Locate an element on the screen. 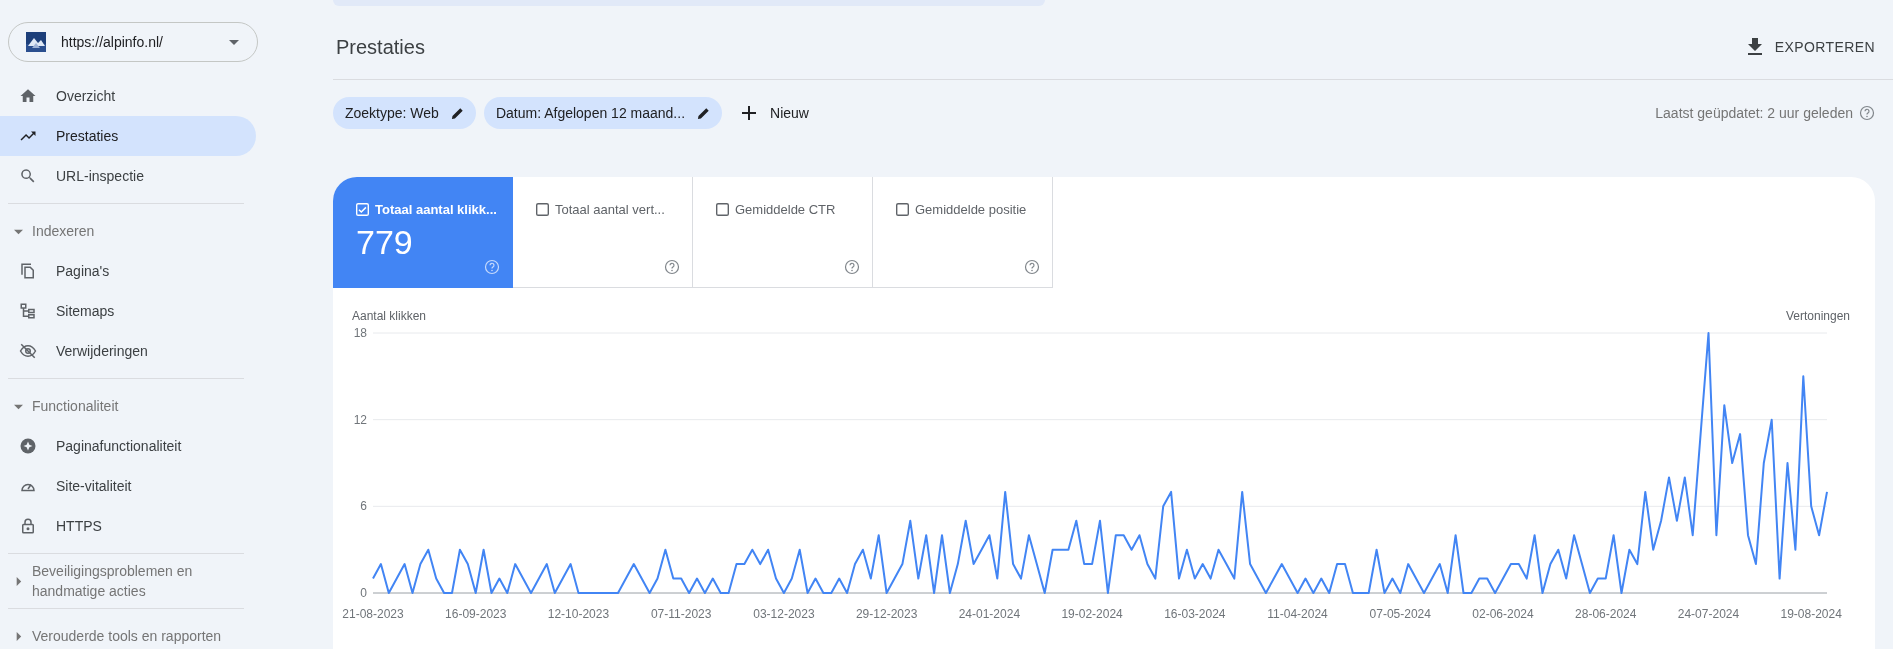 The image size is (1893, 649). section-header: Functionaliteit is located at coordinates (120, 406).